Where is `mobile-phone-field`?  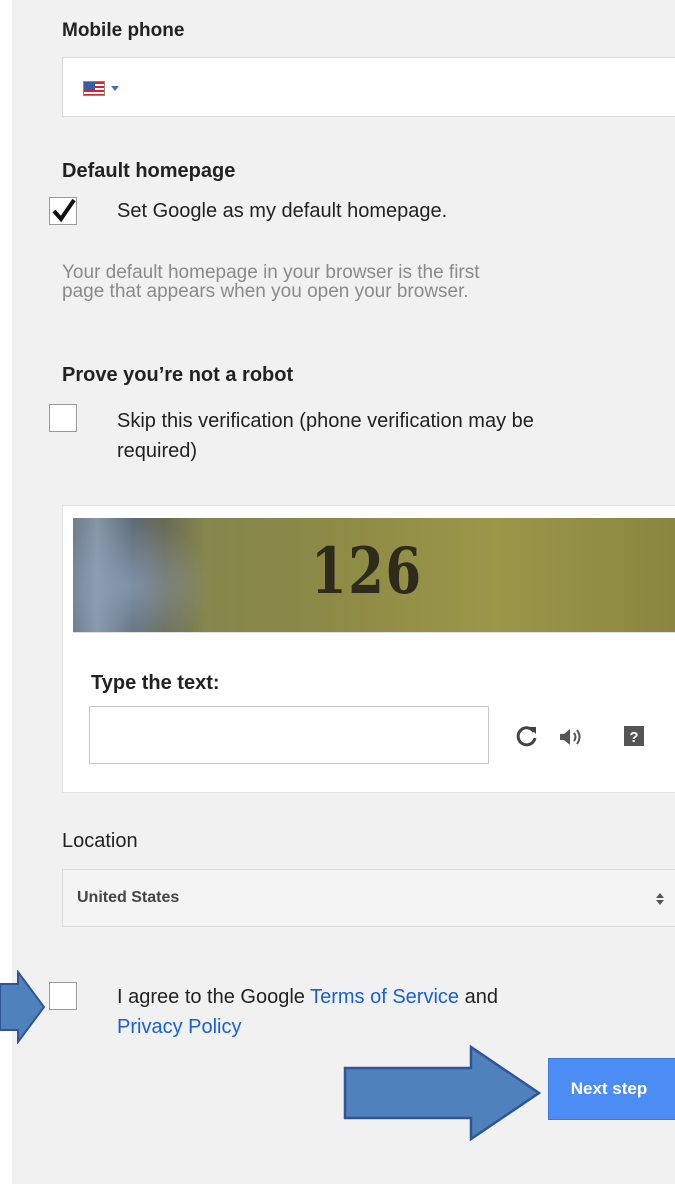
mobile-phone-field is located at coordinates (368, 87).